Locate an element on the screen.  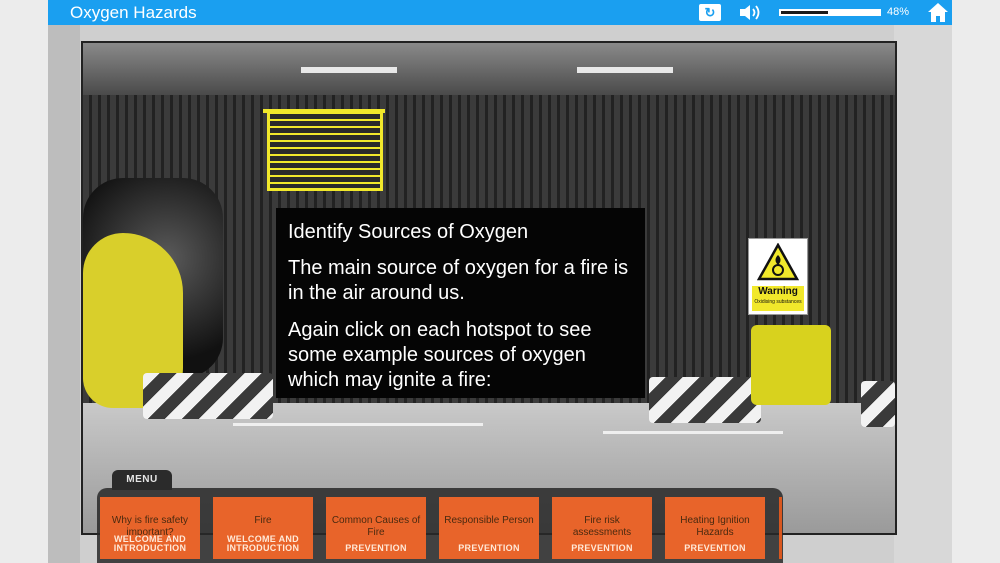
right-backdrop is located at coordinates (976, 281).